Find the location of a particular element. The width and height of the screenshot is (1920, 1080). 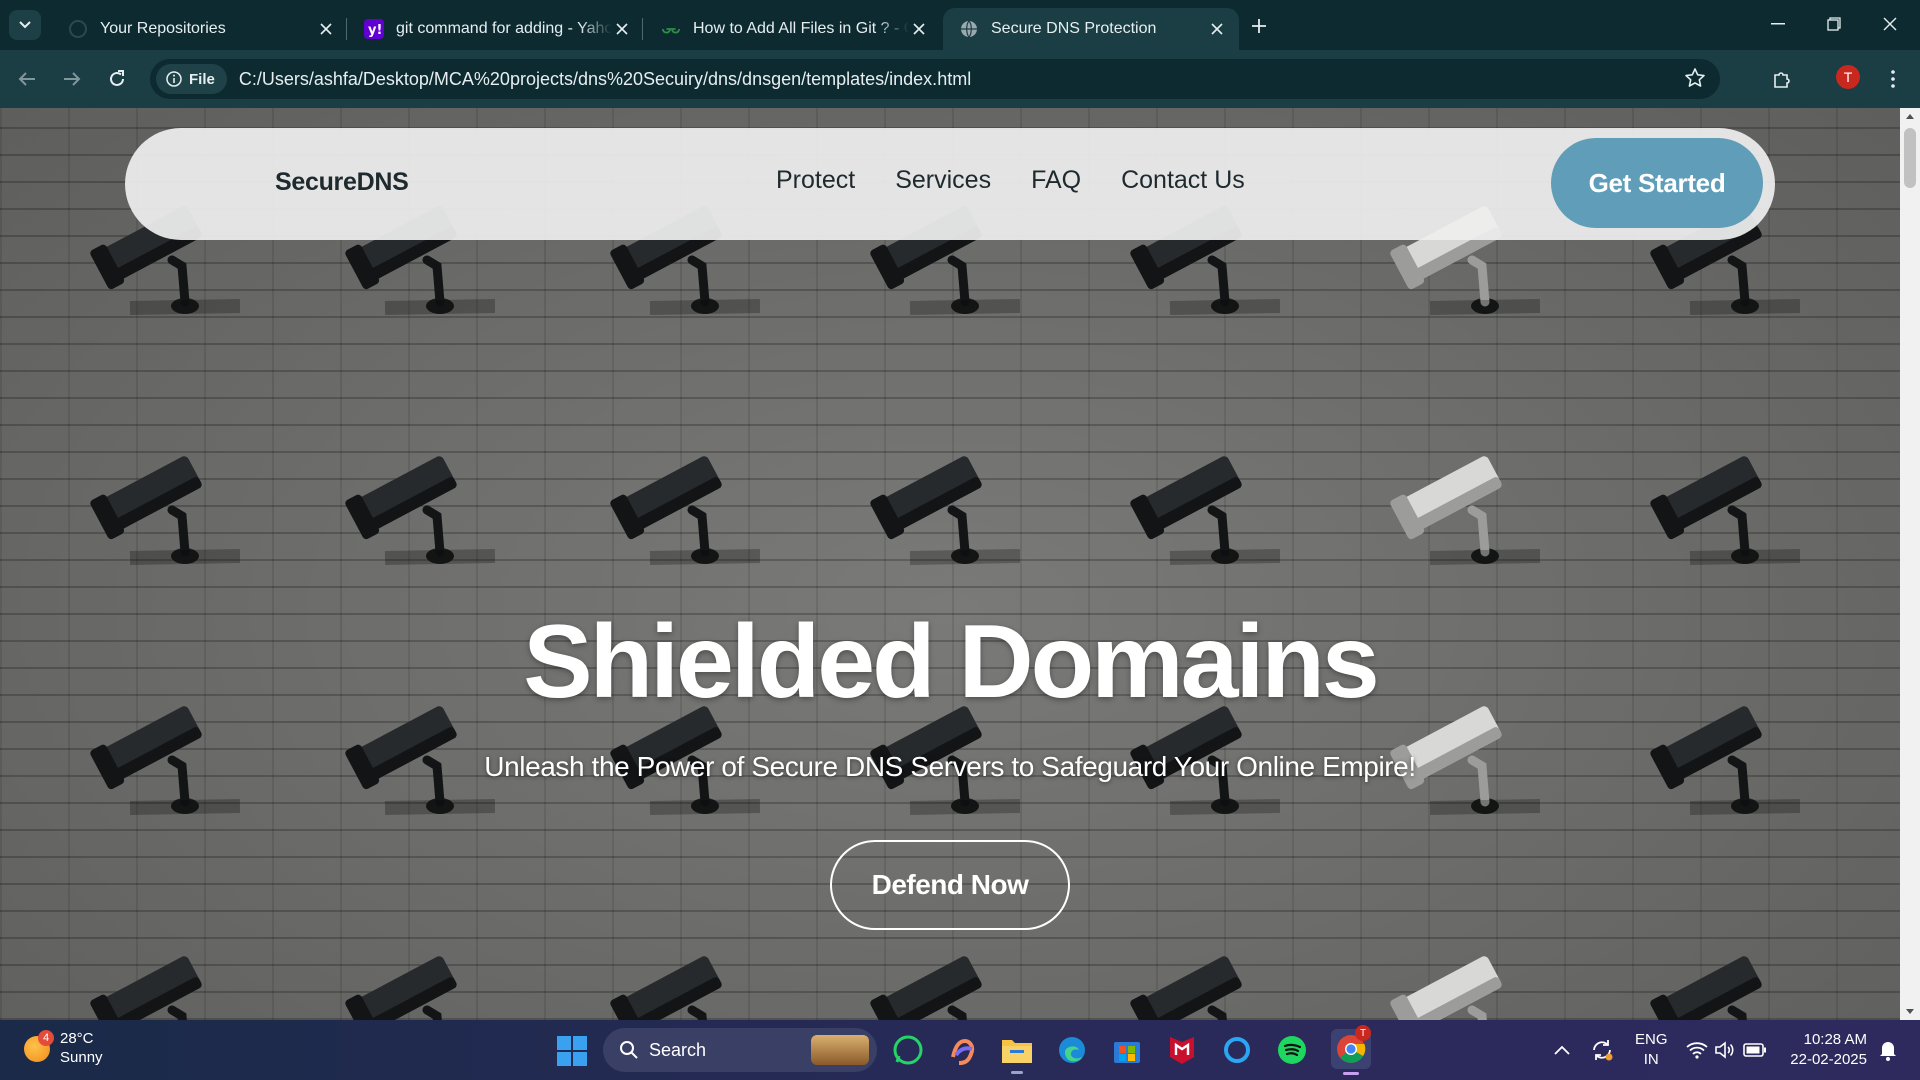

forward-button is located at coordinates (72, 79).